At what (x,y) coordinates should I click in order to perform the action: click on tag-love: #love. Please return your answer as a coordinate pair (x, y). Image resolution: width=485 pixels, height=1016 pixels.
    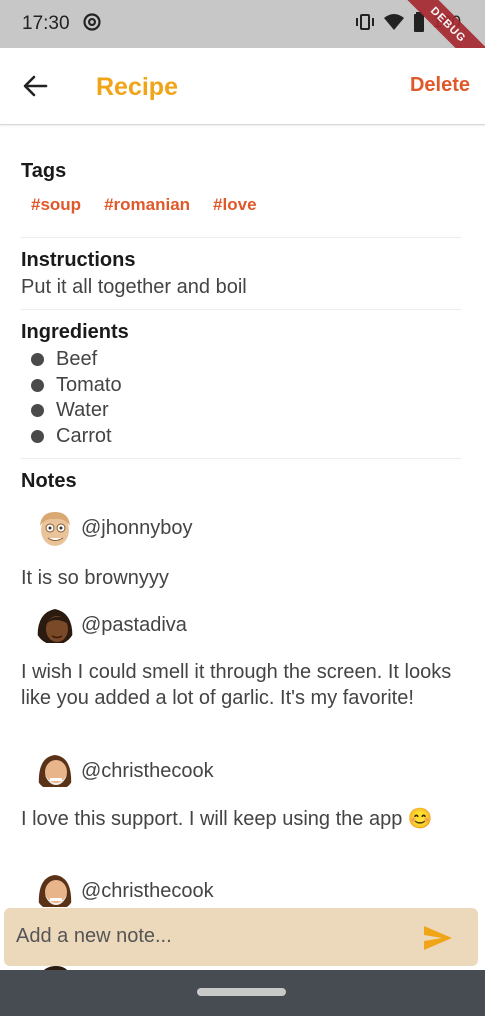
    Looking at the image, I should click on (234, 205).